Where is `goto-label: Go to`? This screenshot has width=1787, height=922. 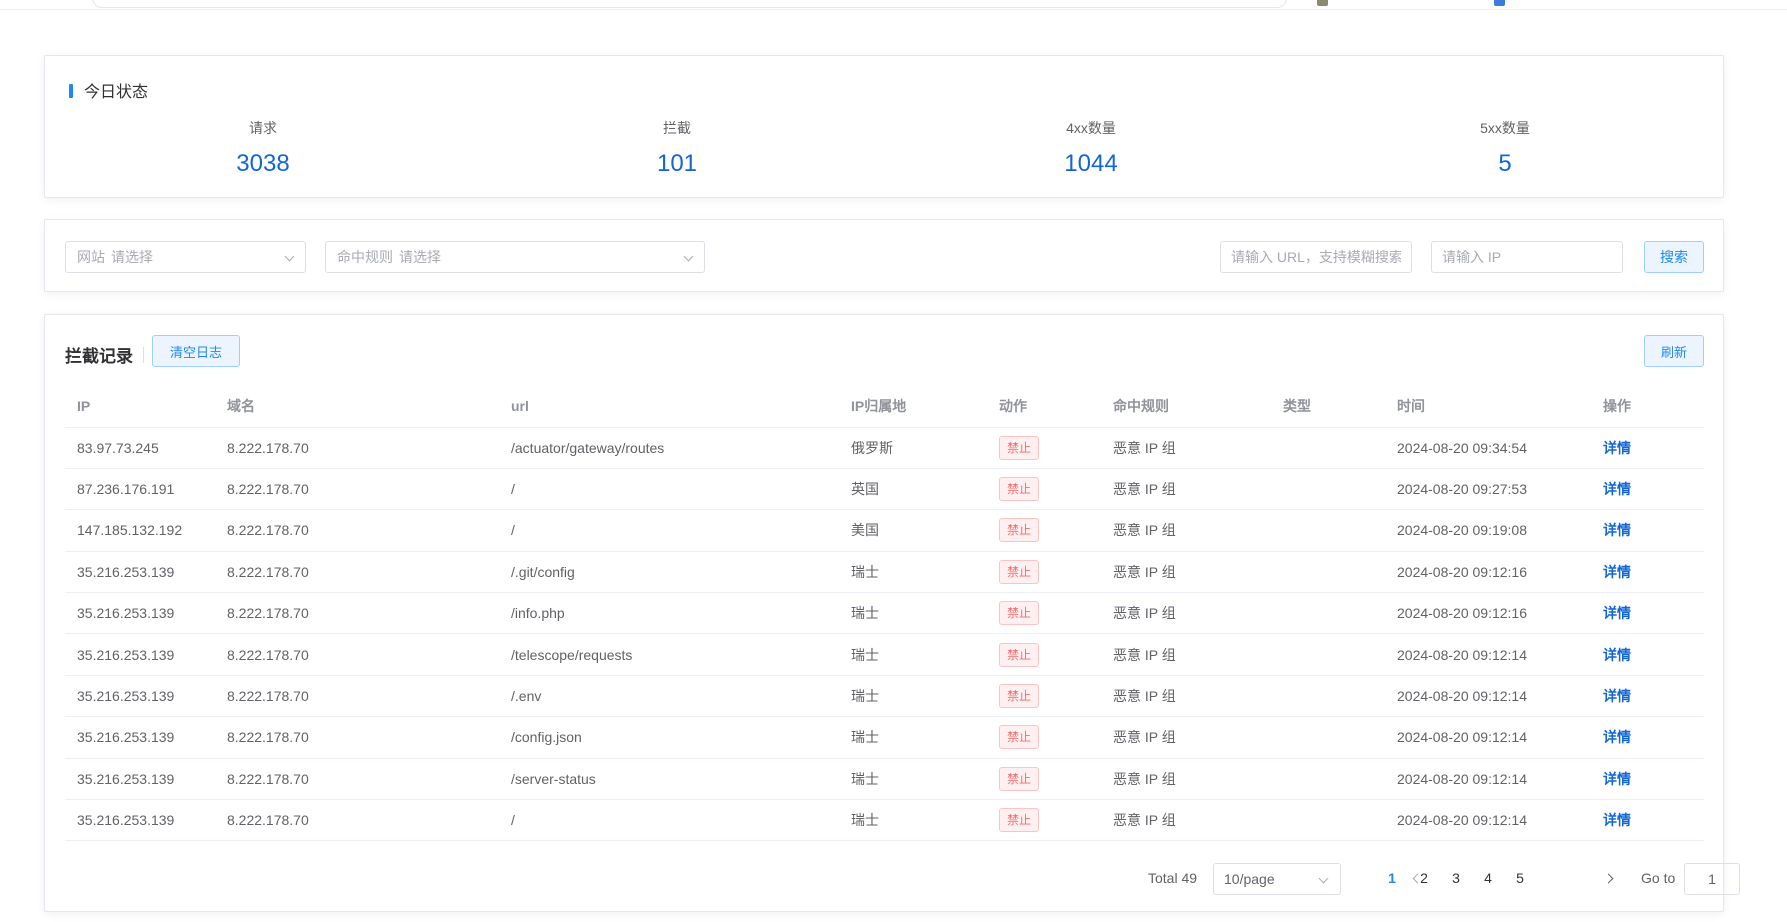
goto-label: Go to is located at coordinates (1658, 878).